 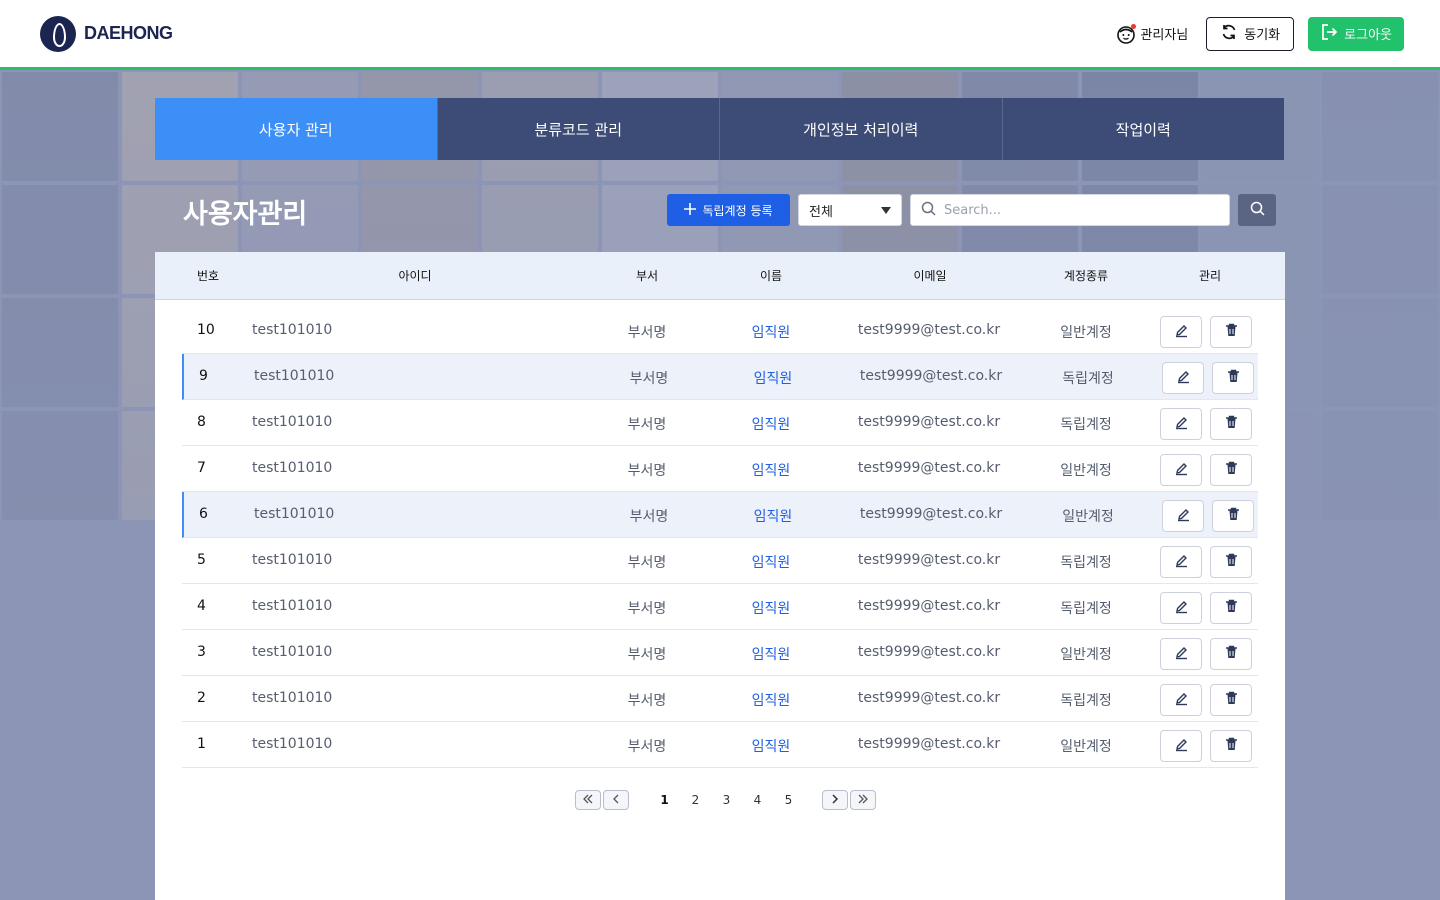 What do you see at coordinates (1368, 35) in the screenshot?
I see `logout-label: 로그아웃` at bounding box center [1368, 35].